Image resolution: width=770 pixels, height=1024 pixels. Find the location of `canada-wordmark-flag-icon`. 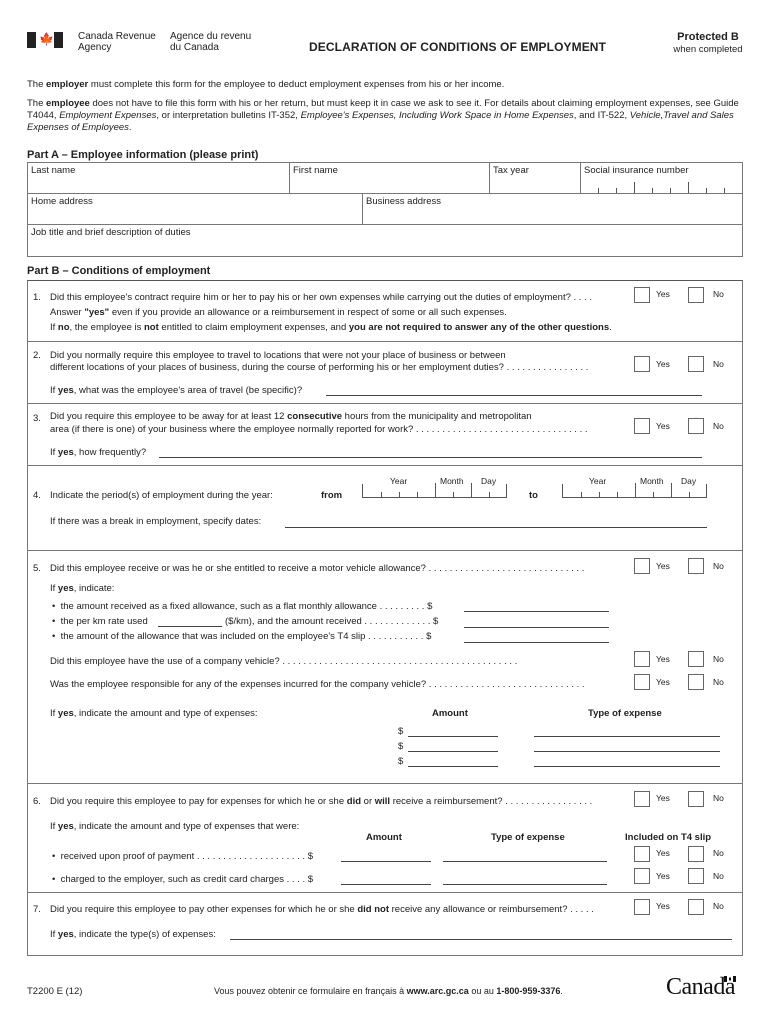

canada-wordmark-flag-icon is located at coordinates (729, 979).